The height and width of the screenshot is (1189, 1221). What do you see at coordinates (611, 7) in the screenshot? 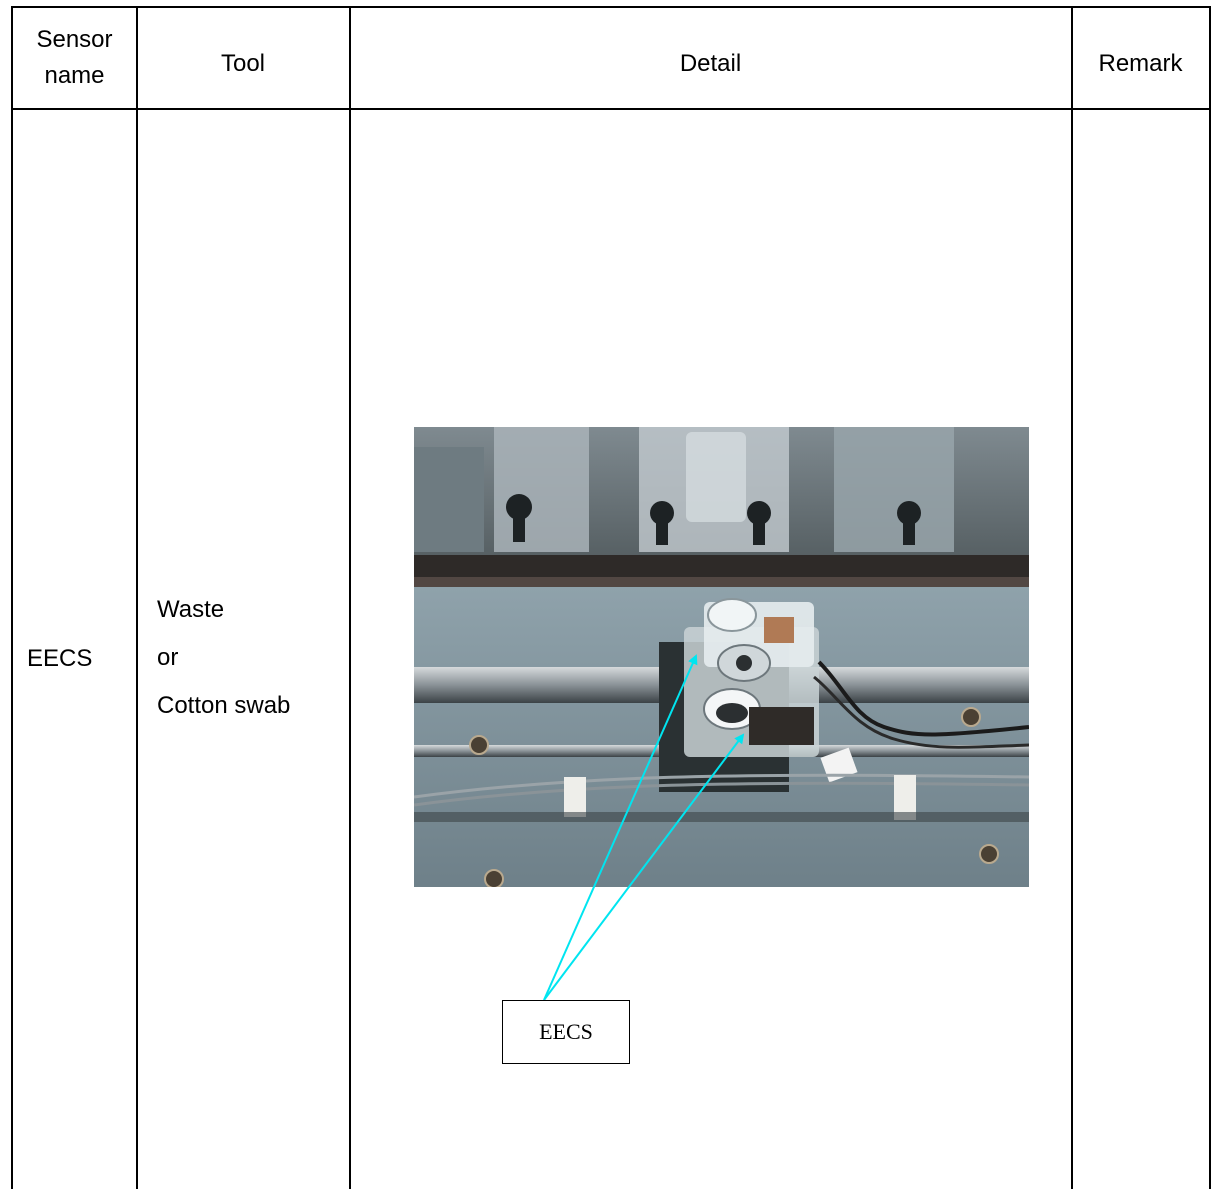
I see `table-border-top` at bounding box center [611, 7].